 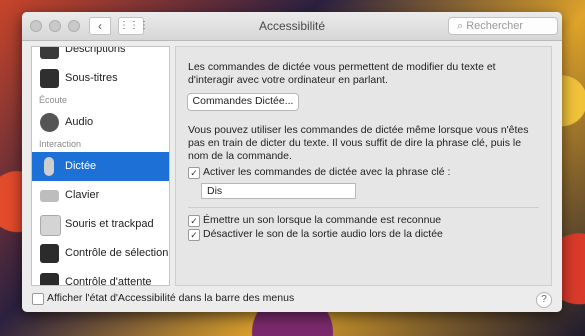 What do you see at coordinates (53, 100) in the screenshot?
I see `section-header-listening: Écoute` at bounding box center [53, 100].